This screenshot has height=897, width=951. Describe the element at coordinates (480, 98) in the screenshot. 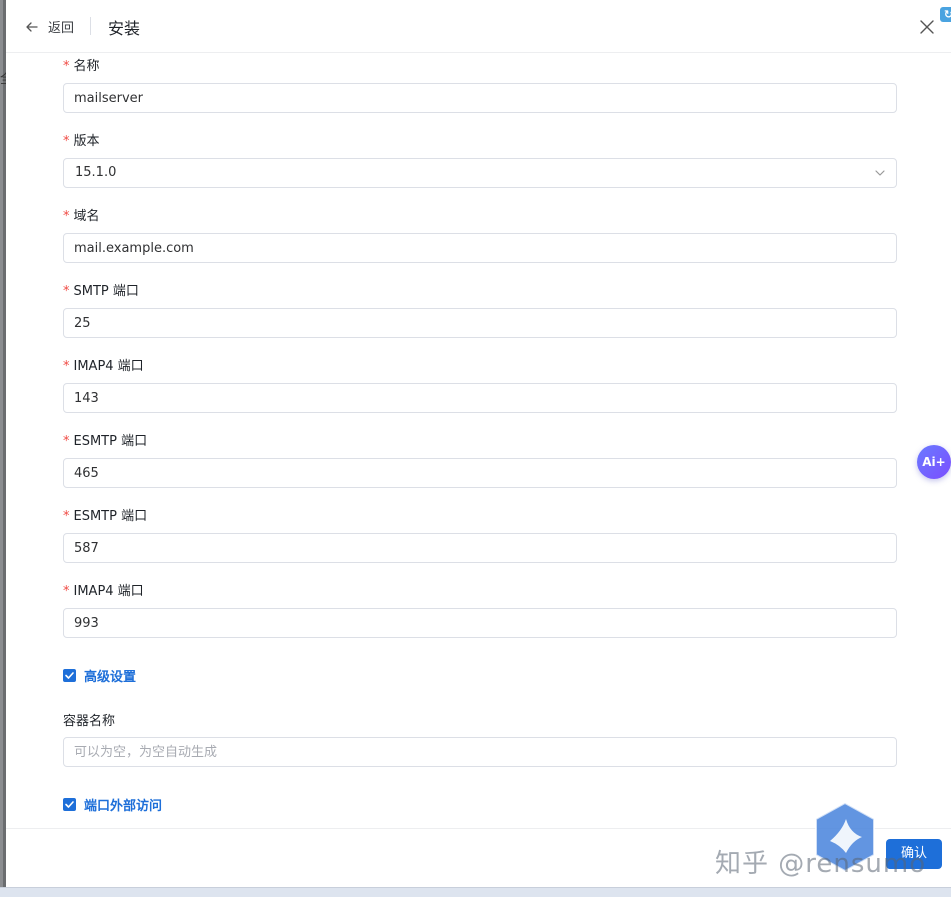

I see `name-input` at that location.